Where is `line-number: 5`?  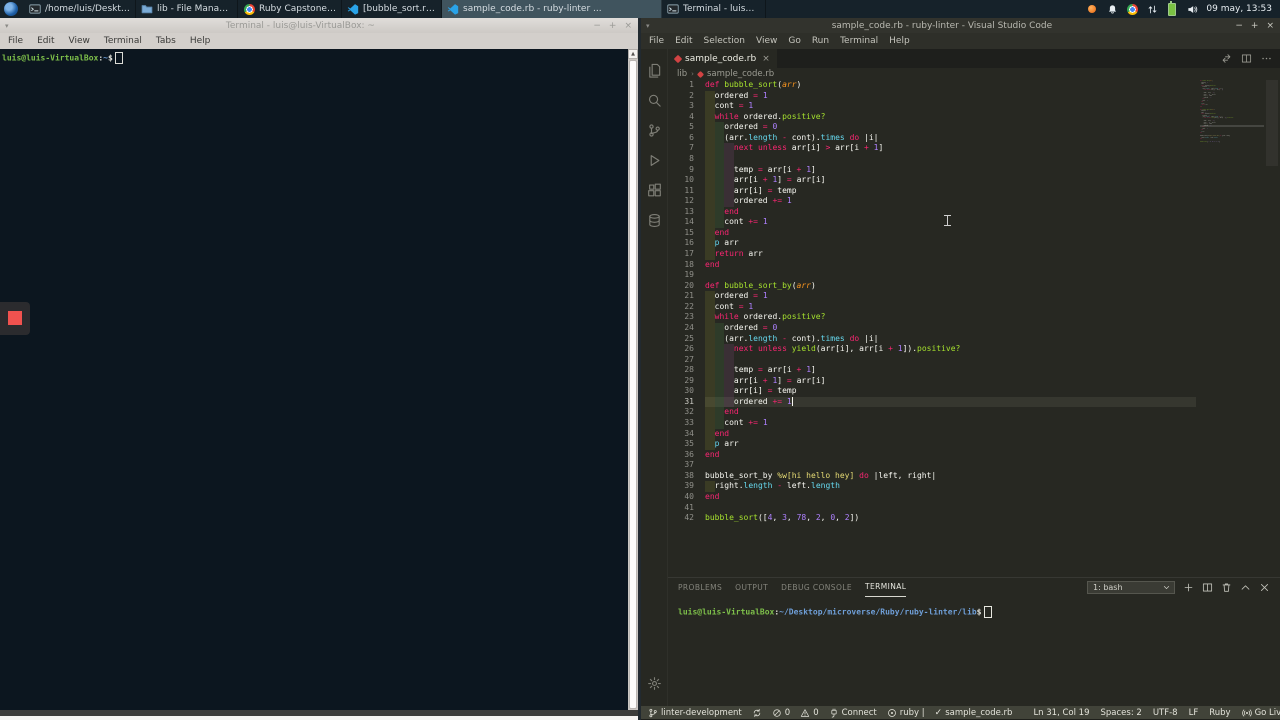 line-number: 5 is located at coordinates (686, 127).